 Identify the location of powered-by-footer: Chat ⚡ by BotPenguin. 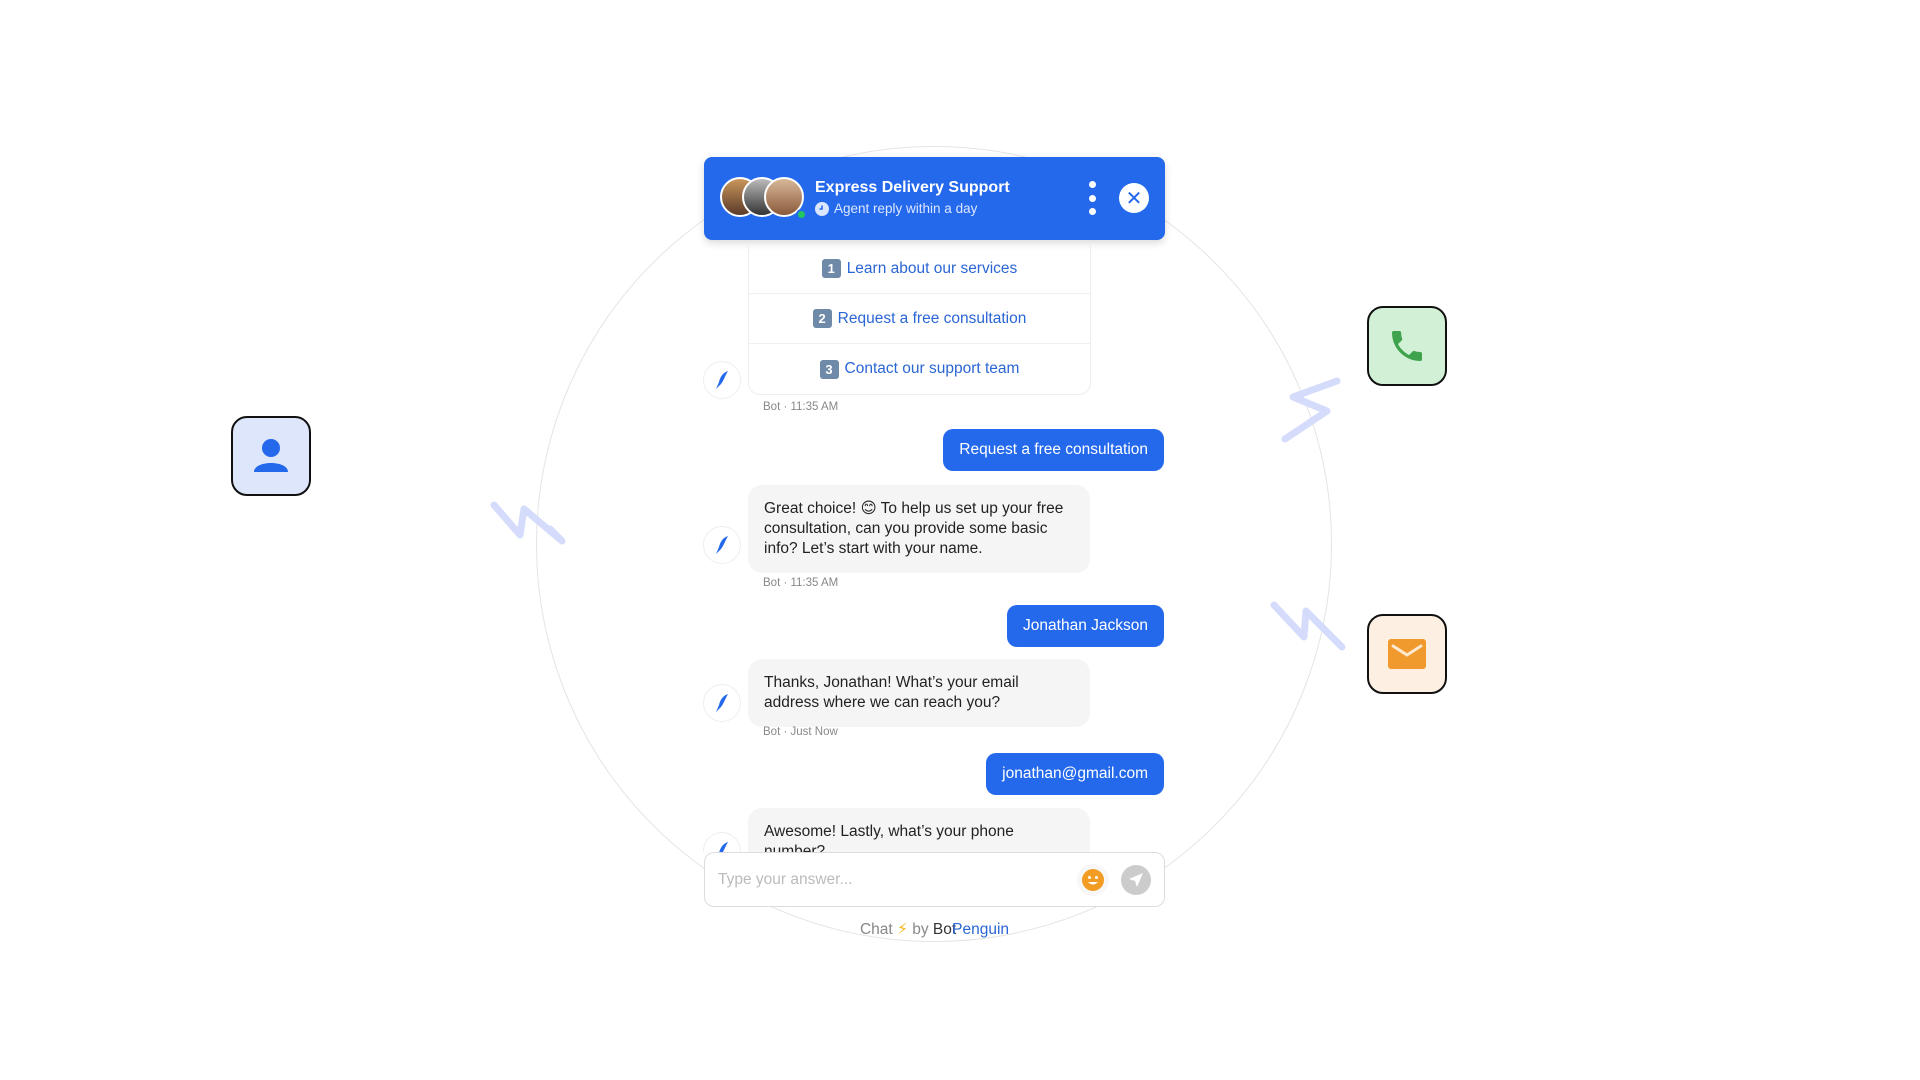
(934, 929).